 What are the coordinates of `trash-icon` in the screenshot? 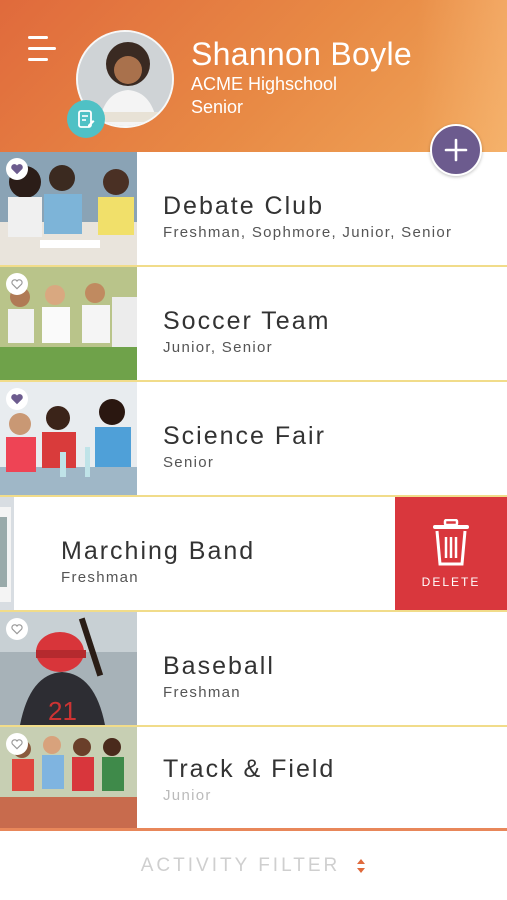 It's located at (451, 541).